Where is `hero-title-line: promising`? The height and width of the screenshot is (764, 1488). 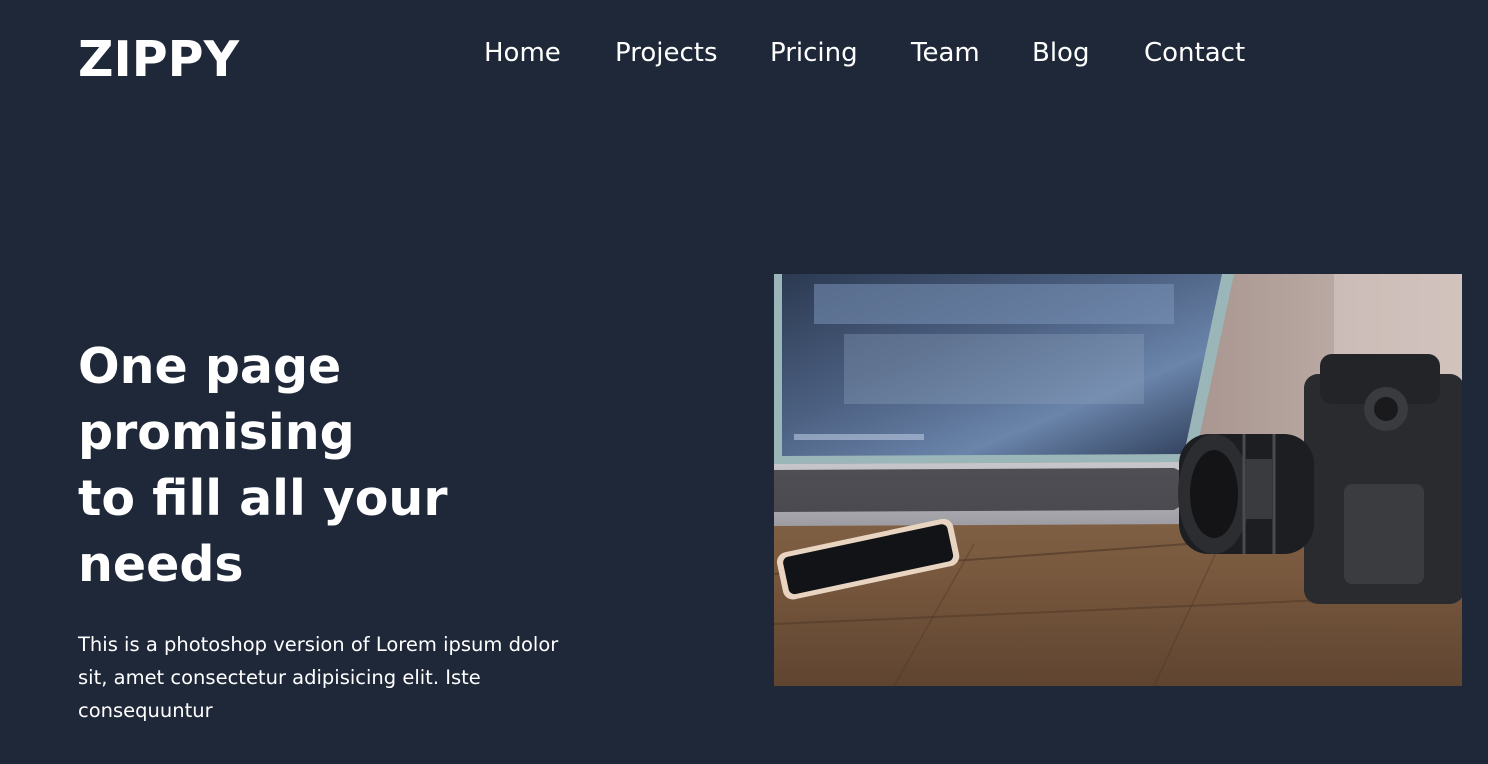 hero-title-line: promising is located at coordinates (216, 432).